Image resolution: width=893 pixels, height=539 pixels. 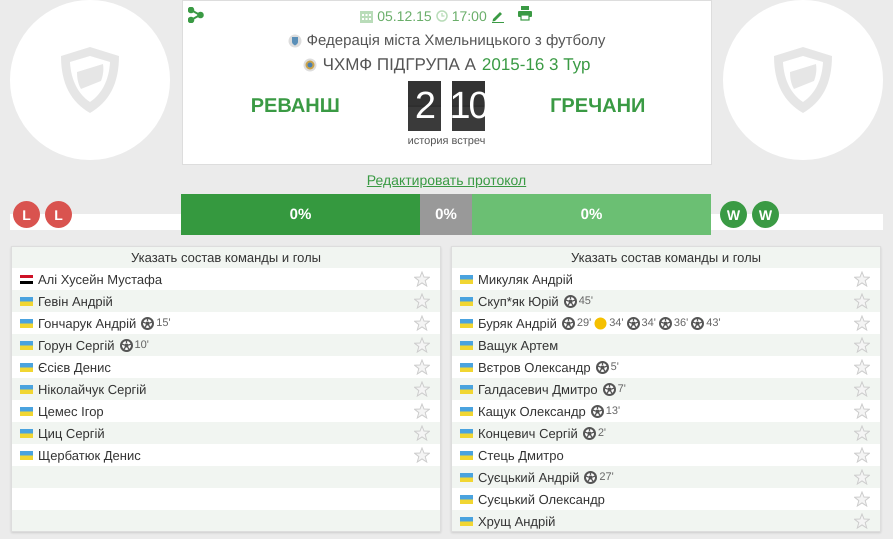 What do you see at coordinates (521, 455) in the screenshot?
I see `player-name: Стець Дмитро` at bounding box center [521, 455].